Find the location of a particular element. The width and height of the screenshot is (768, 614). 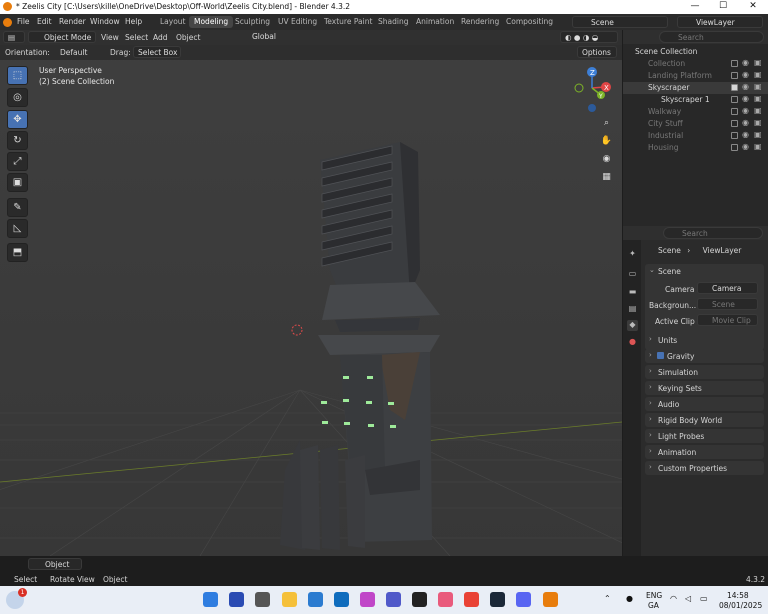

background-scene-field: Scene is located at coordinates (727, 304).